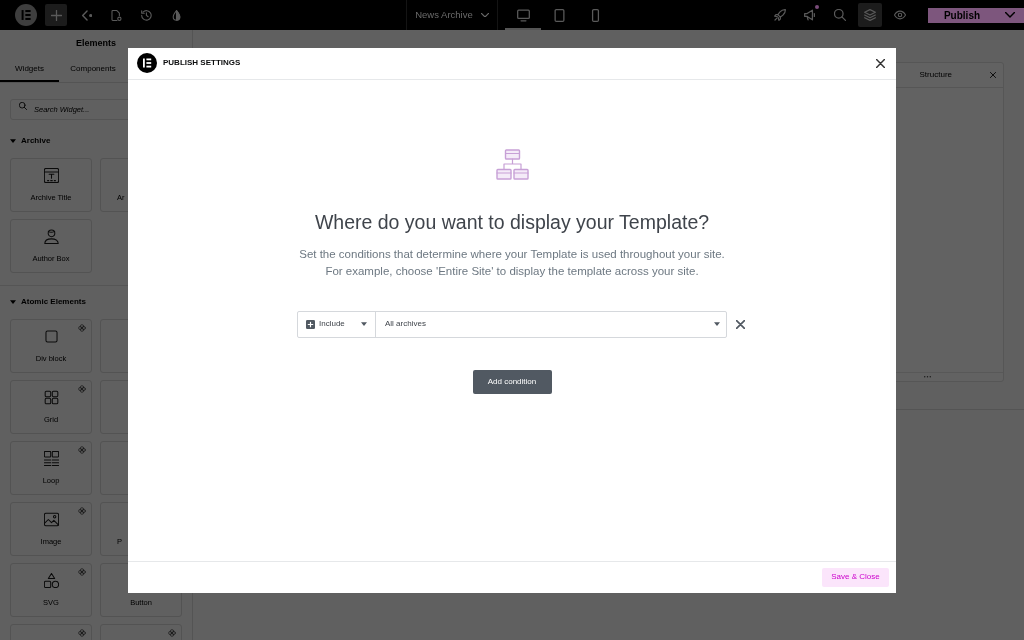 This screenshot has width=1024, height=640. I want to click on layers-icon, so click(870, 15).